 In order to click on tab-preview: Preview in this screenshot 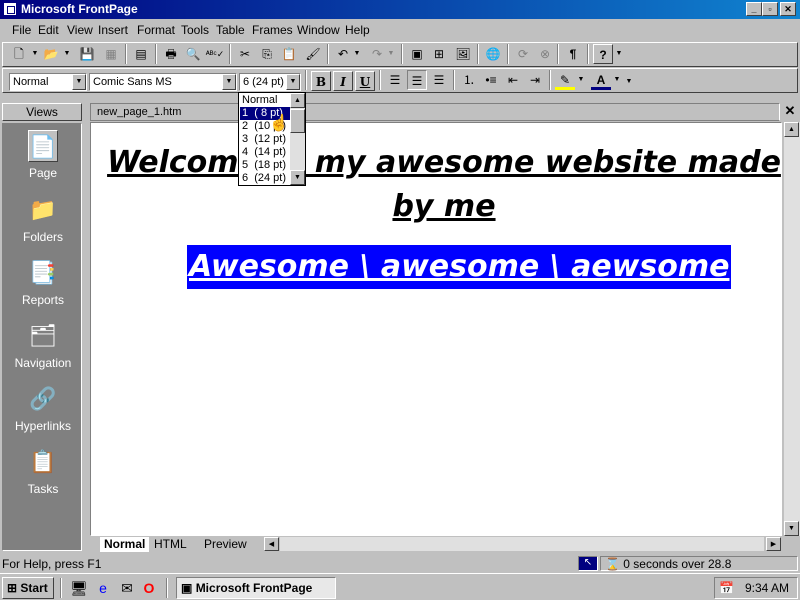, I will do `click(225, 544)`.